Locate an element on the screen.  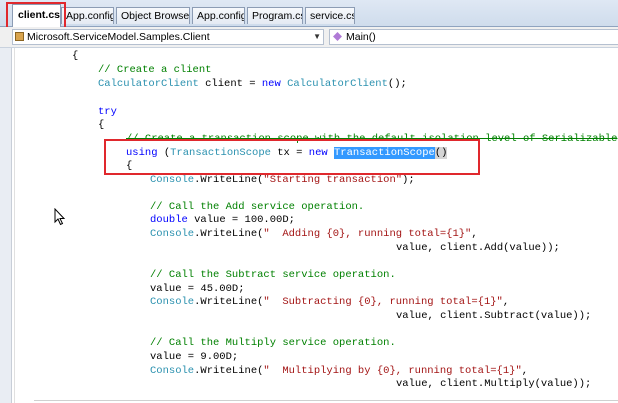
editor-bottom-edge is located at coordinates (326, 400).